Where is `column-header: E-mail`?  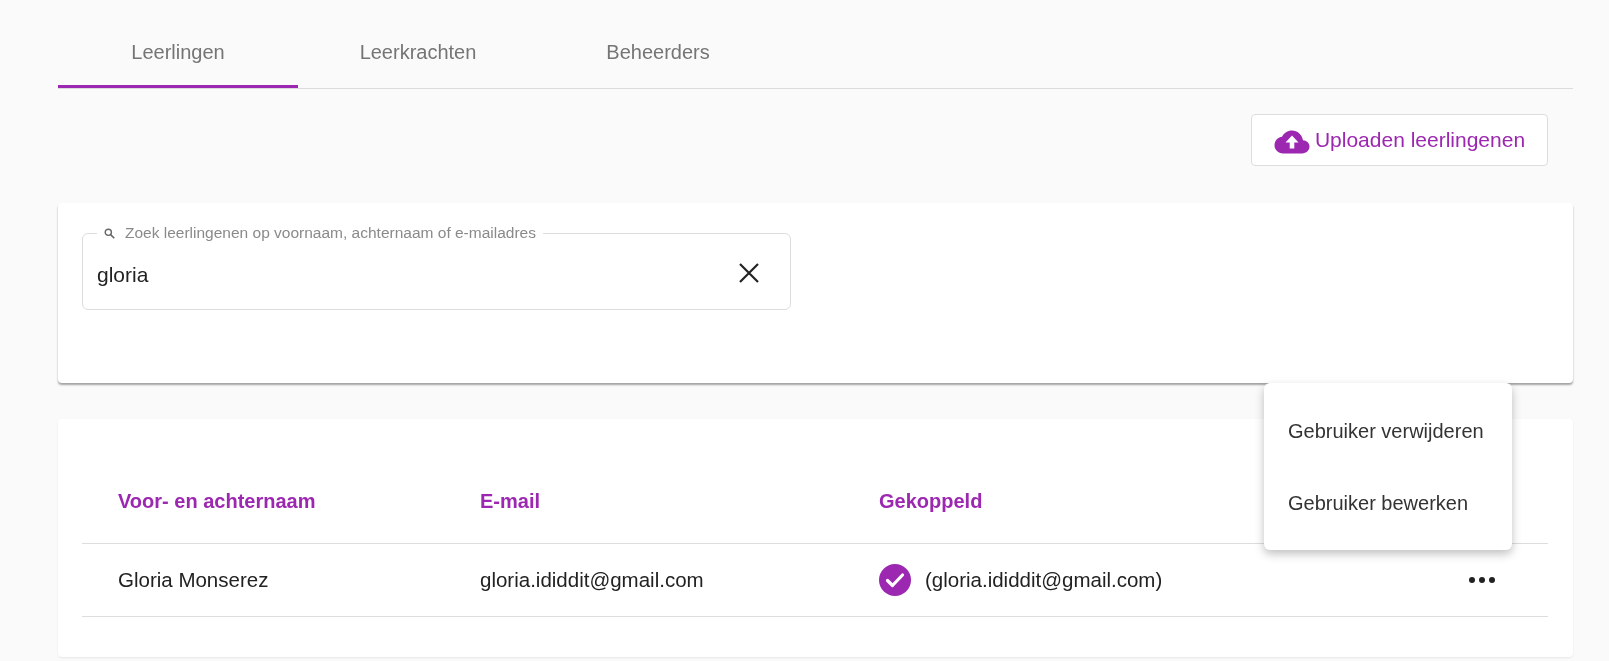
column-header: E-mail is located at coordinates (510, 501).